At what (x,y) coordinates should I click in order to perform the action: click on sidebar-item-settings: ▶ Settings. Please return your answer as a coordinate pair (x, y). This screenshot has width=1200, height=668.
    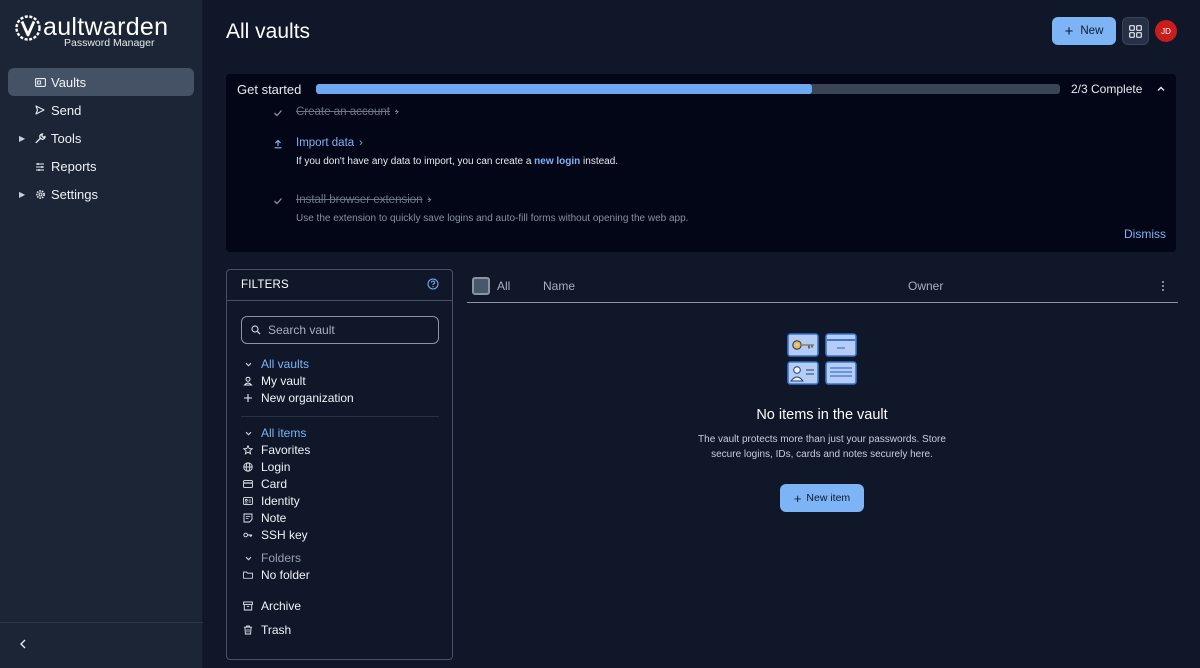
    Looking at the image, I should click on (101, 195).